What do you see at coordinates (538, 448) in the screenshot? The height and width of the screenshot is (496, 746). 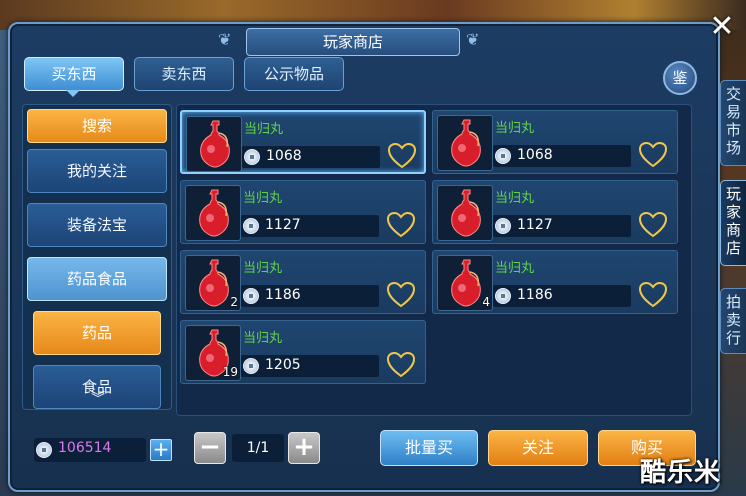 I see `follow-button: 关注` at bounding box center [538, 448].